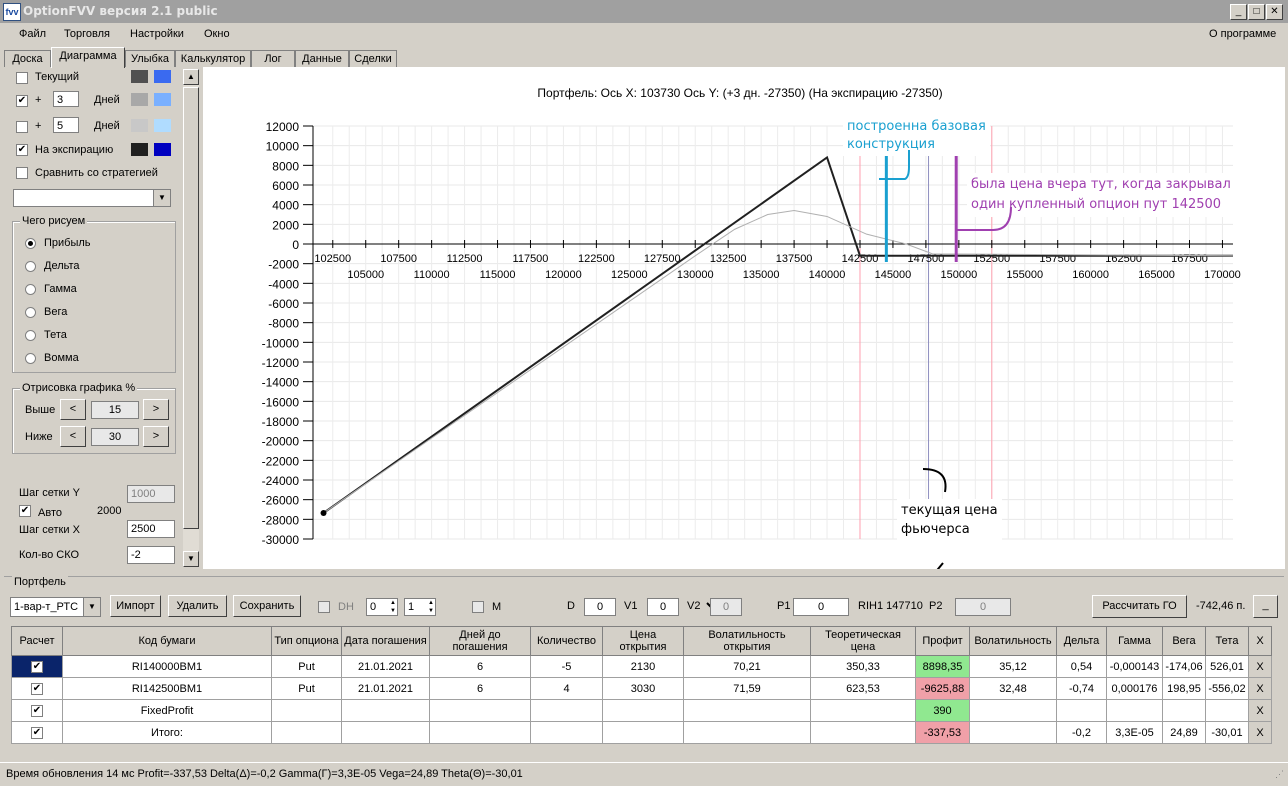 Image resolution: width=1288 pixels, height=786 pixels. Describe the element at coordinates (1260, 641) in the screenshot. I see `col-delete: X` at that location.